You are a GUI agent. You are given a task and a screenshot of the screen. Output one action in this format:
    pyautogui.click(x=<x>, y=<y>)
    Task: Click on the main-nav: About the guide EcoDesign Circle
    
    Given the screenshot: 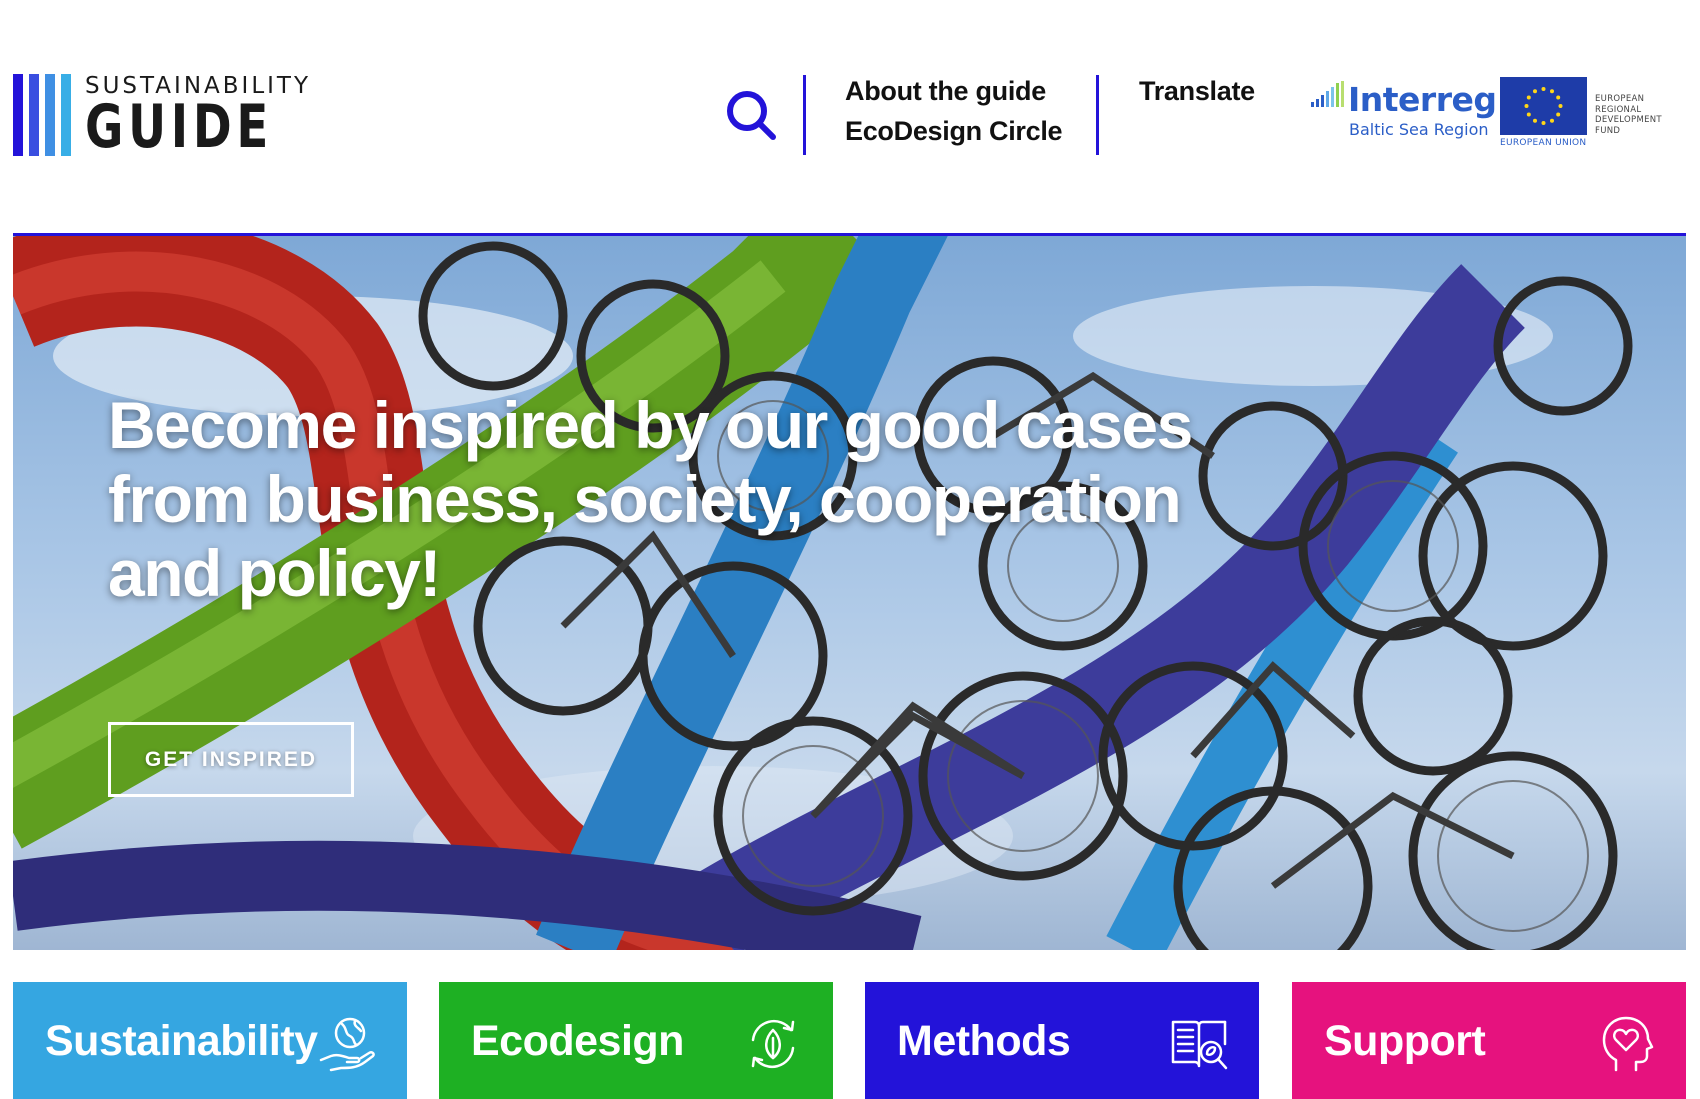 What is the action you would take?
    pyautogui.click(x=954, y=111)
    